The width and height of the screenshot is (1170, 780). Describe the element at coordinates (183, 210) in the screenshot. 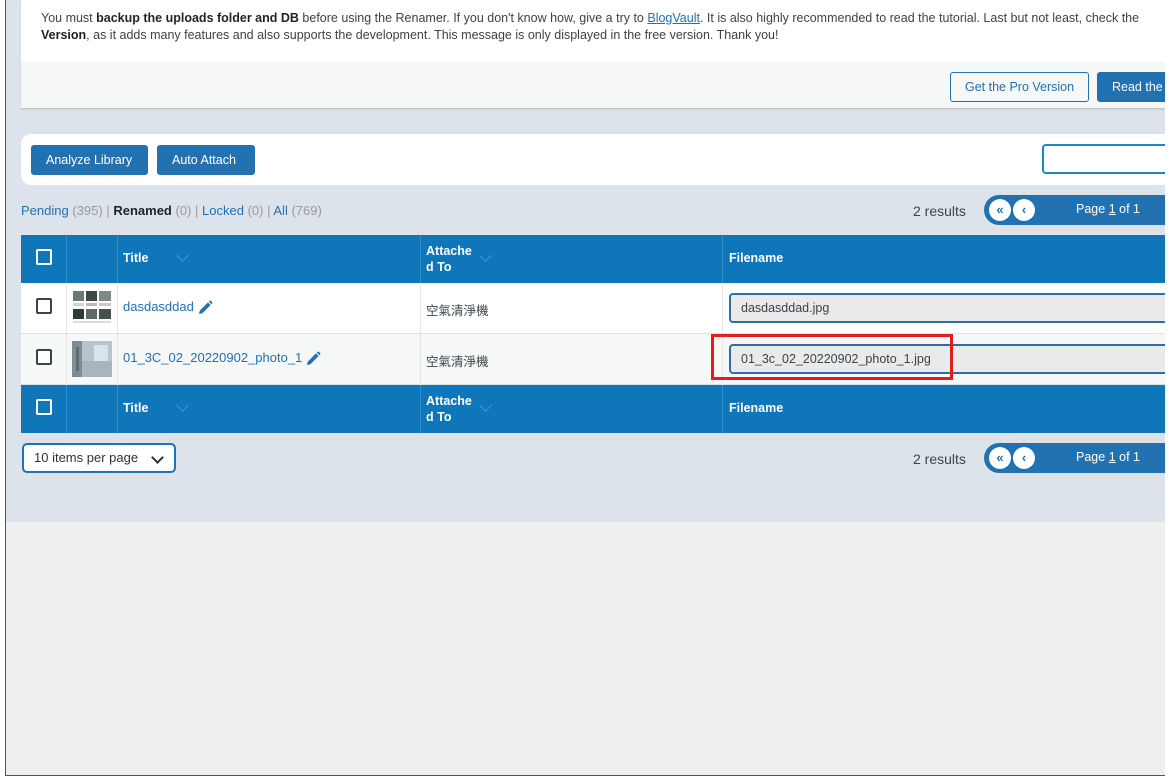

I see `filter-renamed-count: (0)` at that location.